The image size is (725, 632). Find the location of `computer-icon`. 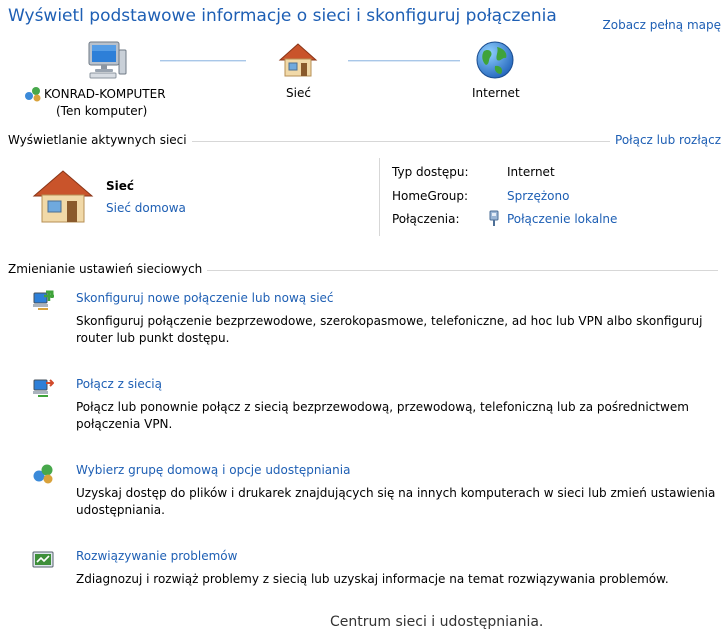

computer-icon is located at coordinates (107, 60).